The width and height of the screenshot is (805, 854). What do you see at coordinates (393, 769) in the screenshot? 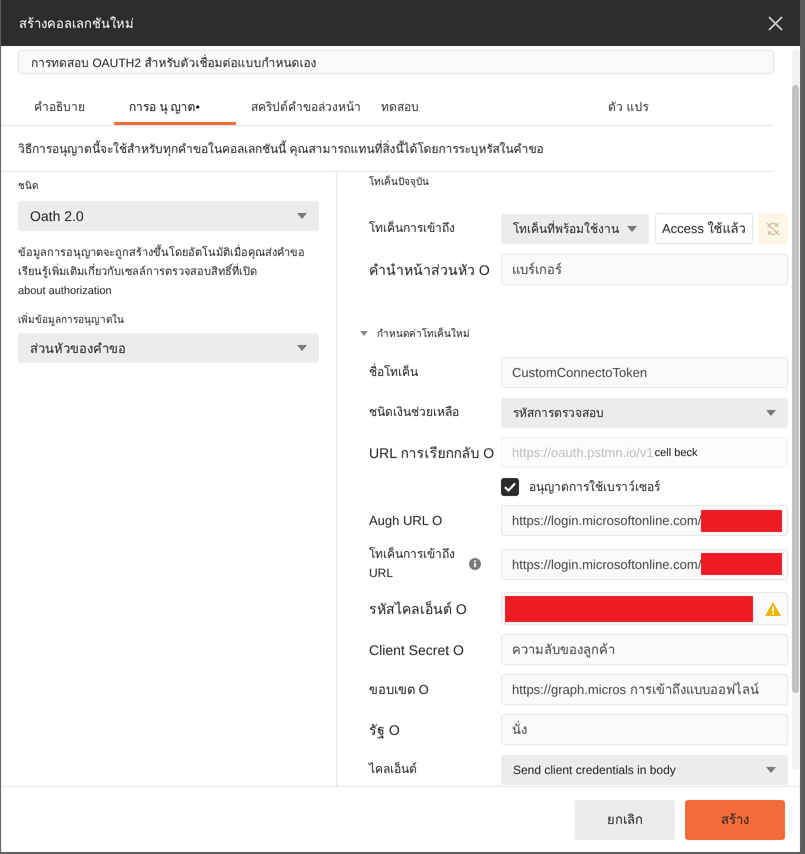
I see `field-label: ไคลเอ็นต์` at bounding box center [393, 769].